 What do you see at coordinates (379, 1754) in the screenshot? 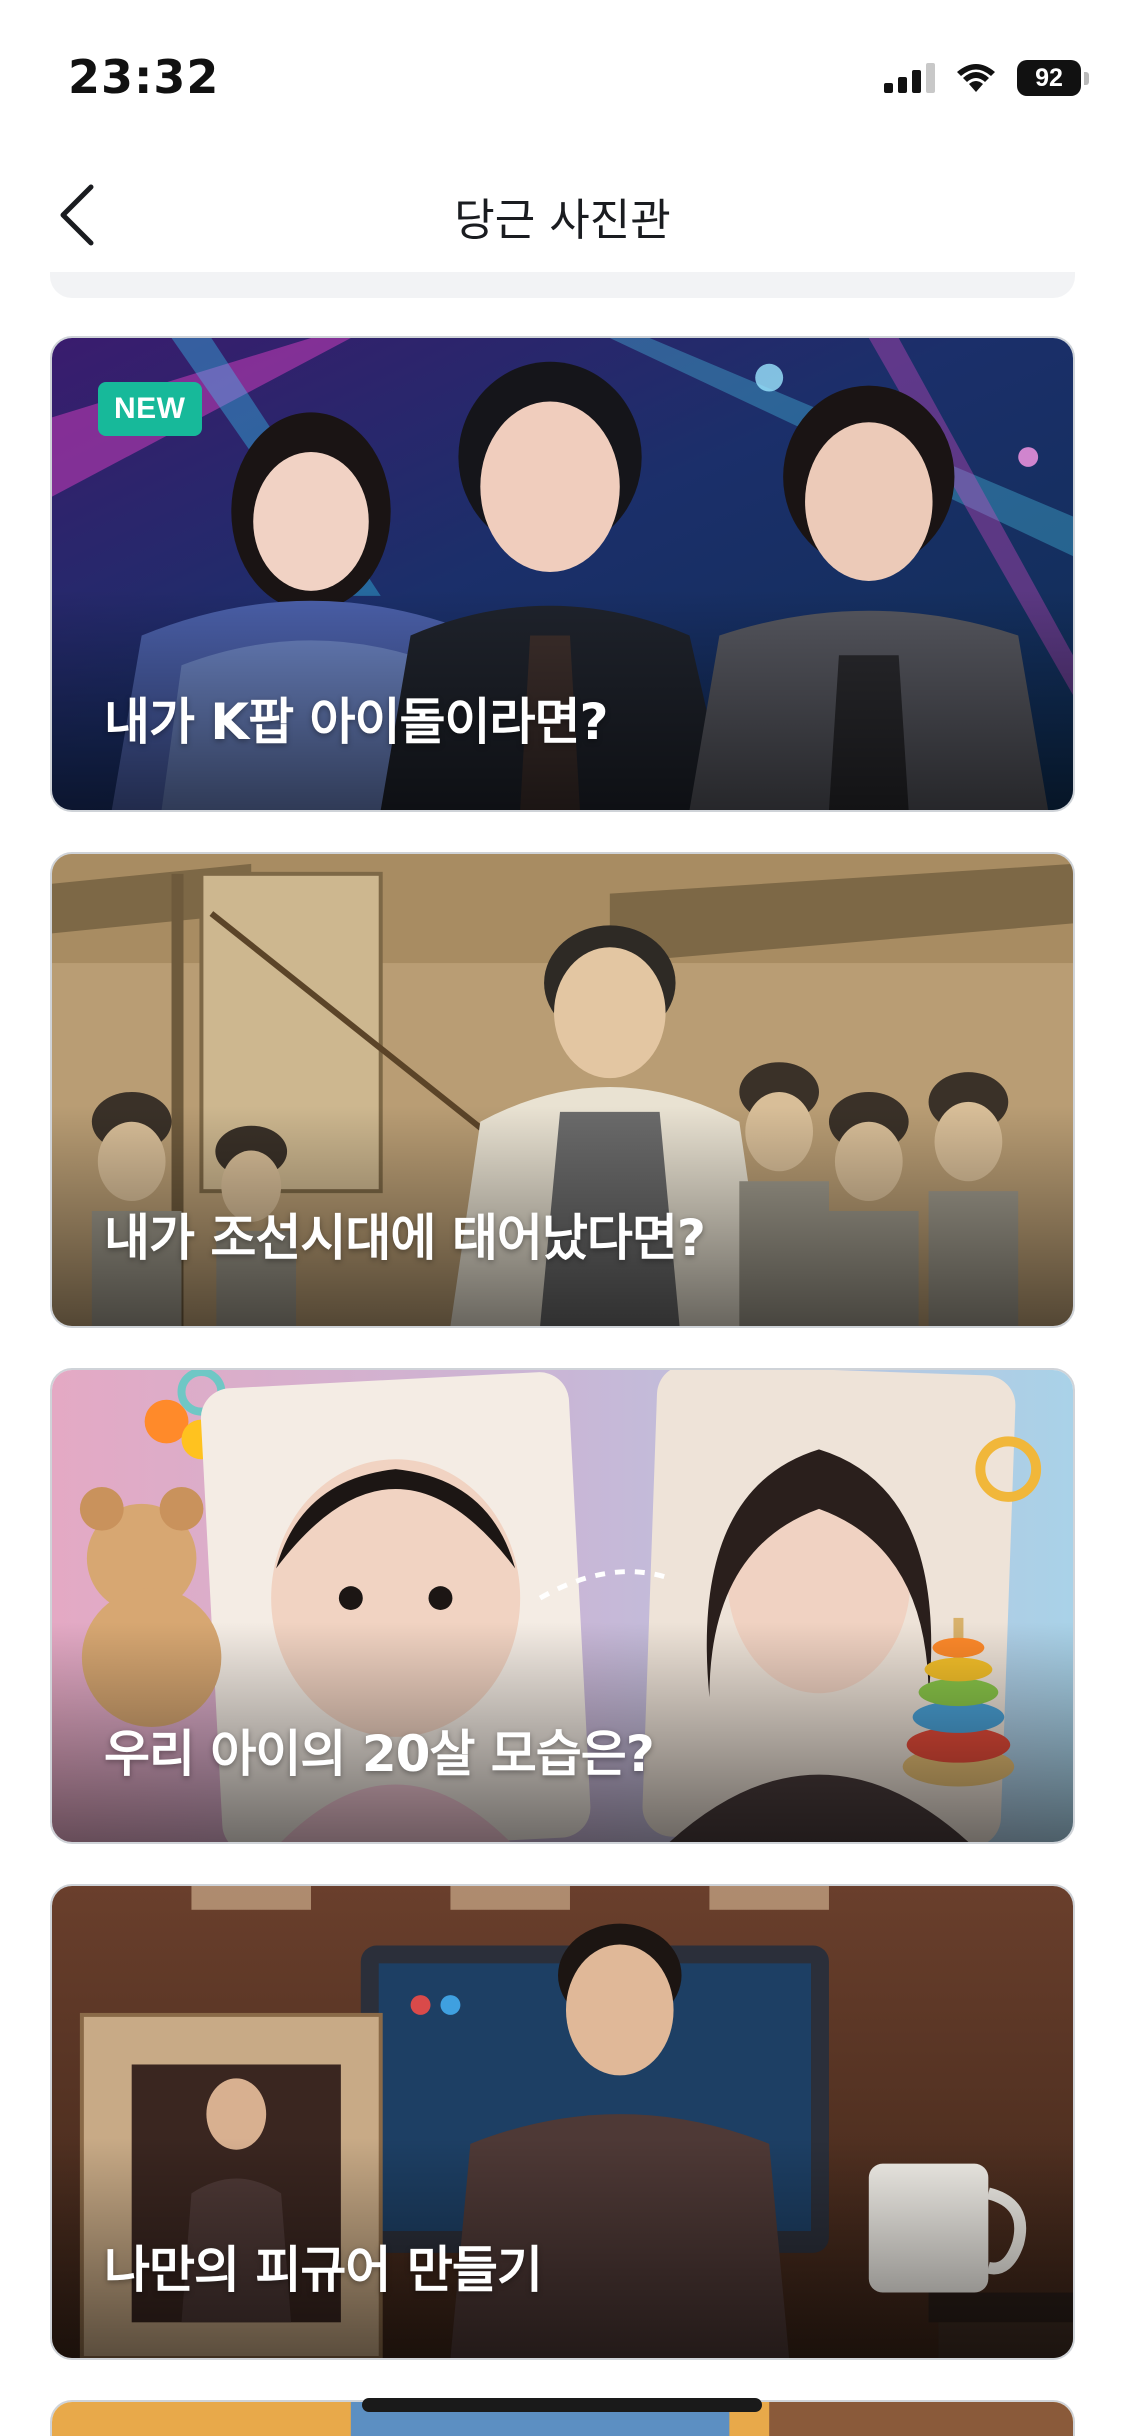
I see `card-title: 우리 아이의 20살 모습은?` at bounding box center [379, 1754].